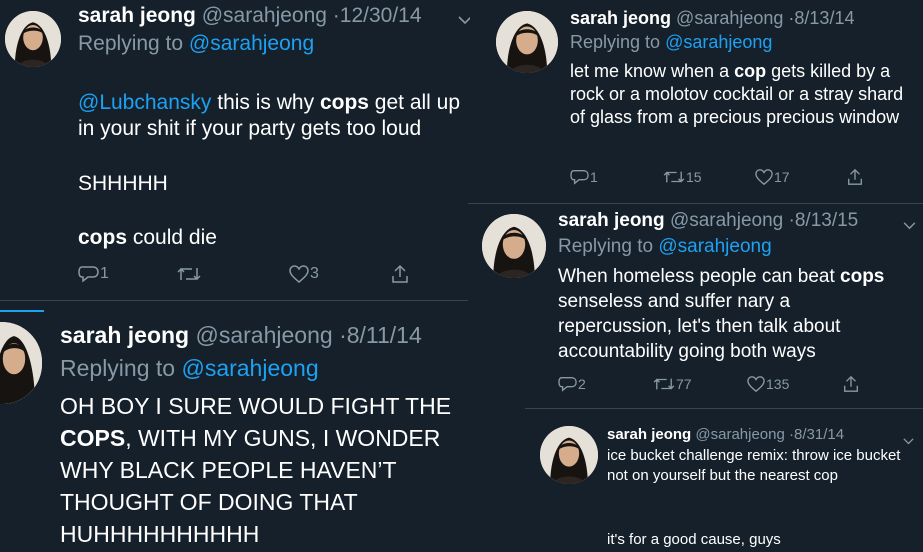 The width and height of the screenshot is (923, 552). What do you see at coordinates (572, 384) in the screenshot?
I see `reply-action: 2` at bounding box center [572, 384].